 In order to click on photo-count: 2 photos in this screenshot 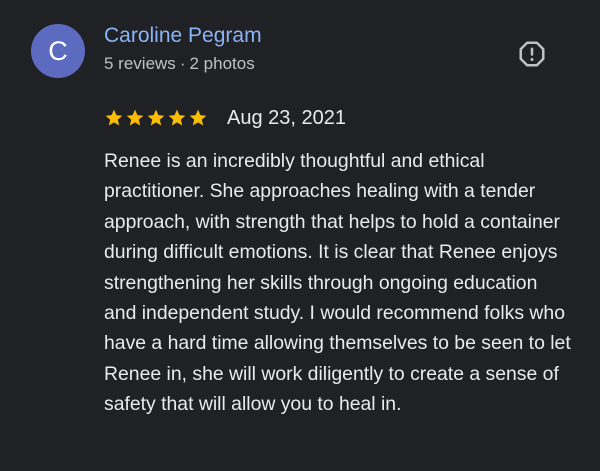, I will do `click(222, 63)`.